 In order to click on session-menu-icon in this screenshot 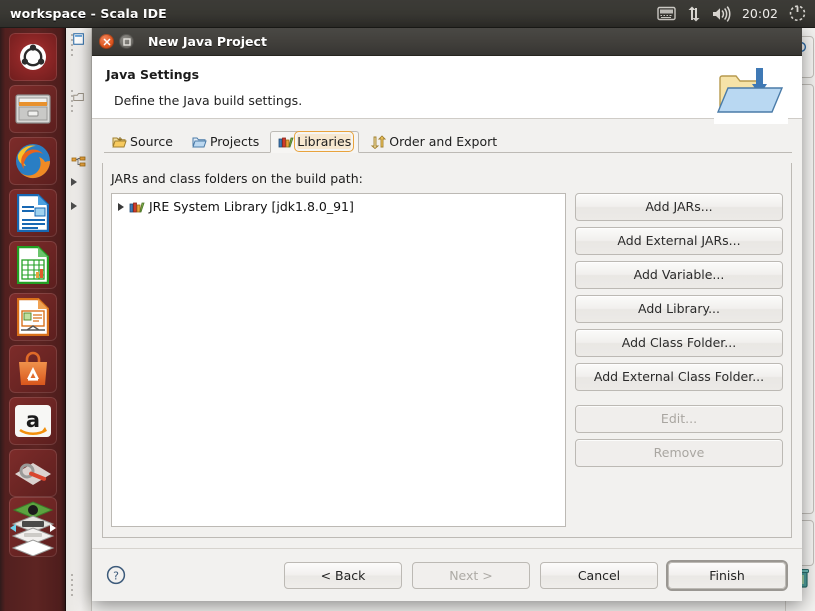, I will do `click(797, 13)`.